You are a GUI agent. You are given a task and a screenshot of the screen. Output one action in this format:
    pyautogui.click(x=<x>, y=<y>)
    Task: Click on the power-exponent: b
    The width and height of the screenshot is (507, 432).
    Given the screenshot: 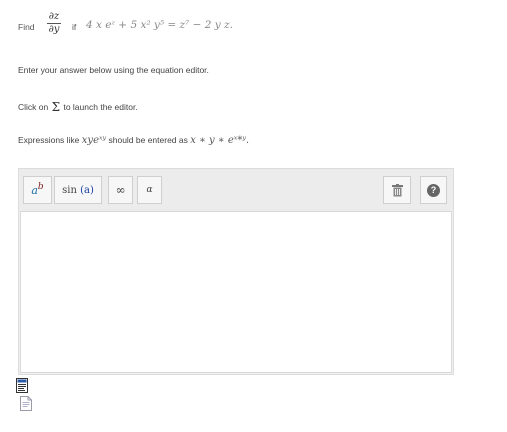 What is the action you would take?
    pyautogui.click(x=40, y=187)
    